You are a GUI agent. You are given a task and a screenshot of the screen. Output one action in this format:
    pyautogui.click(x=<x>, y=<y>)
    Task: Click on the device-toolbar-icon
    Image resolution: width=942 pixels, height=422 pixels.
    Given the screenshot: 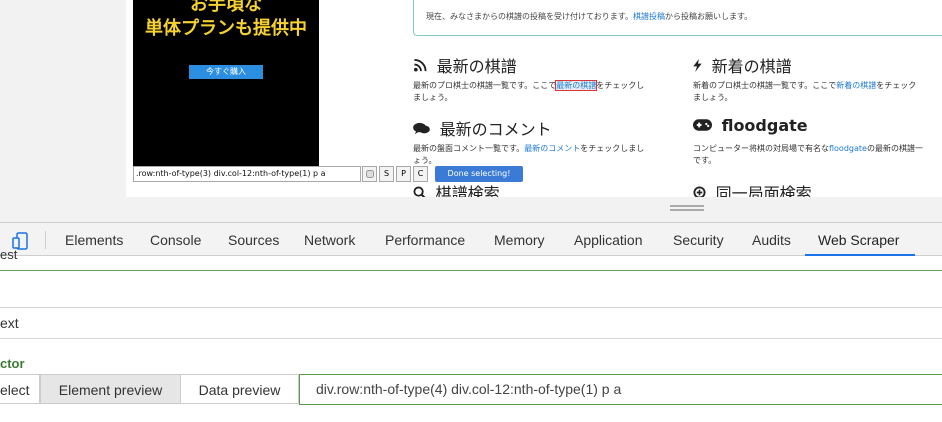 What is the action you would take?
    pyautogui.click(x=21, y=241)
    